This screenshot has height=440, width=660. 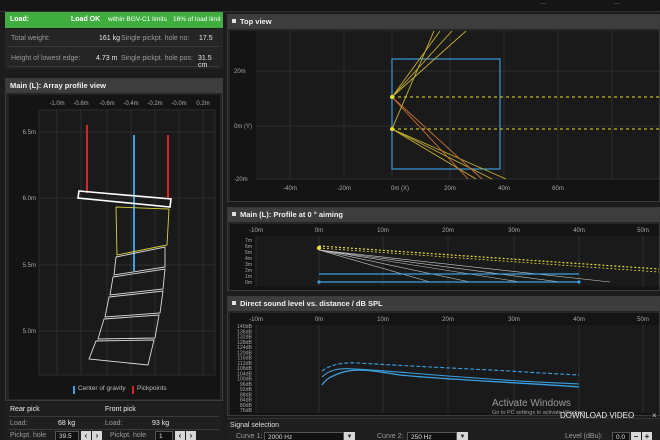 What do you see at coordinates (597, 415) in the screenshot?
I see `download-video-label: DOWNLOAD VIDEO` at bounding box center [597, 415].